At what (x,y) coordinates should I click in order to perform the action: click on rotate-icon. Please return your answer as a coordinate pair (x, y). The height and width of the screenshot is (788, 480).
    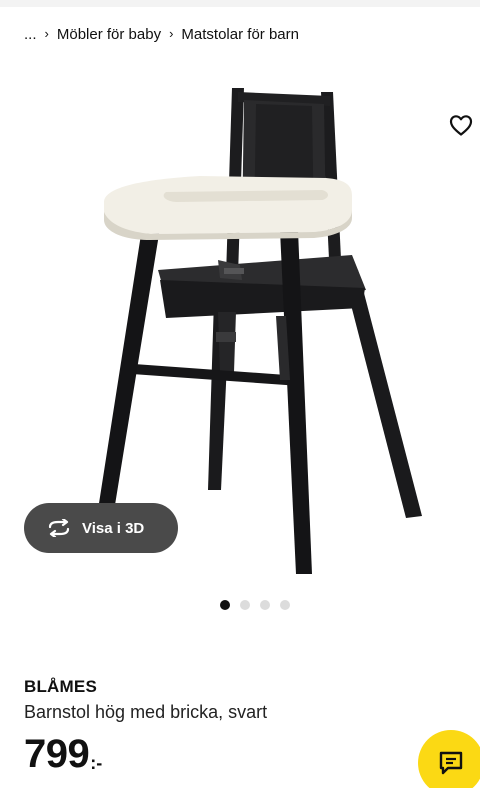
    Looking at the image, I should click on (59, 528).